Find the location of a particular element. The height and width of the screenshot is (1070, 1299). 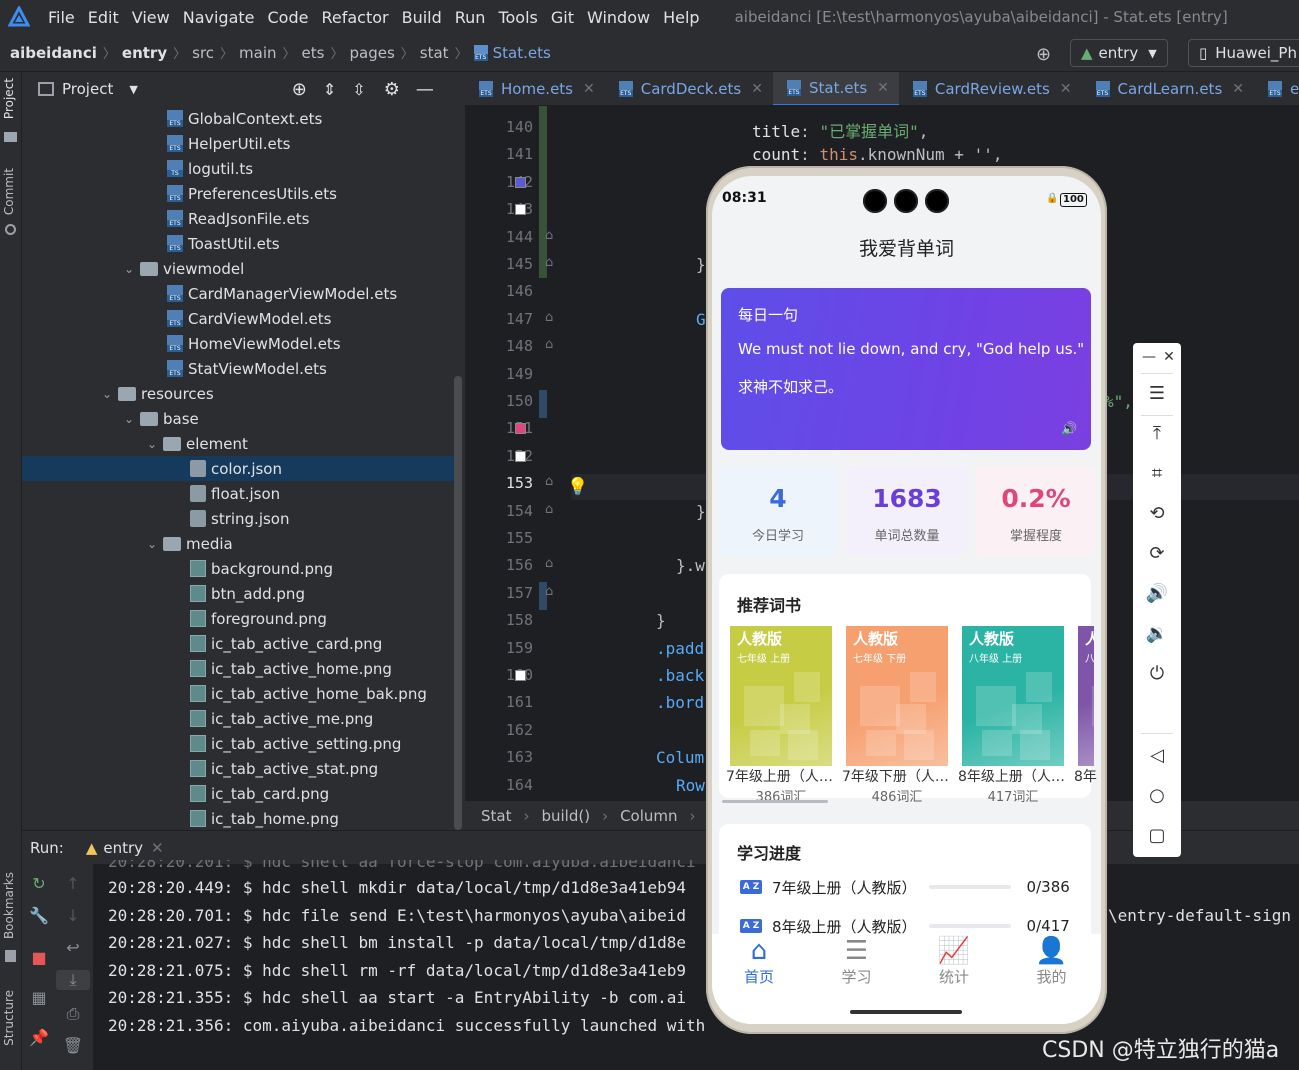

tree-row: ⌄ viewmodel is located at coordinates (238, 268).